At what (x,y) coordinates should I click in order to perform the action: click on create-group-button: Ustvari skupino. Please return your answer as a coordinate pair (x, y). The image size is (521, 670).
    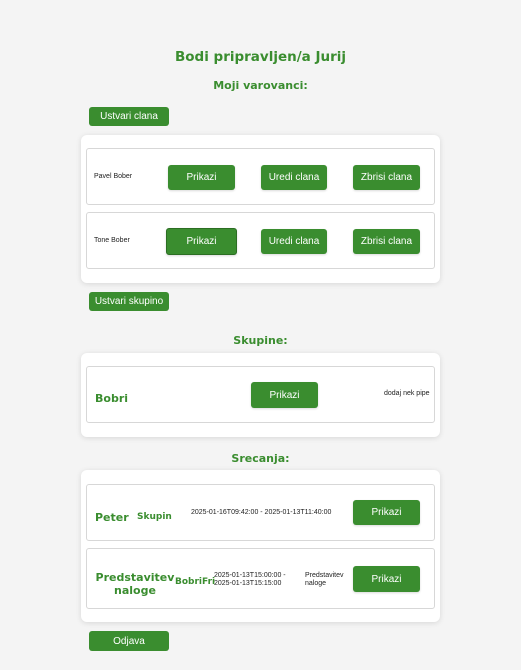
    Looking at the image, I should click on (129, 301).